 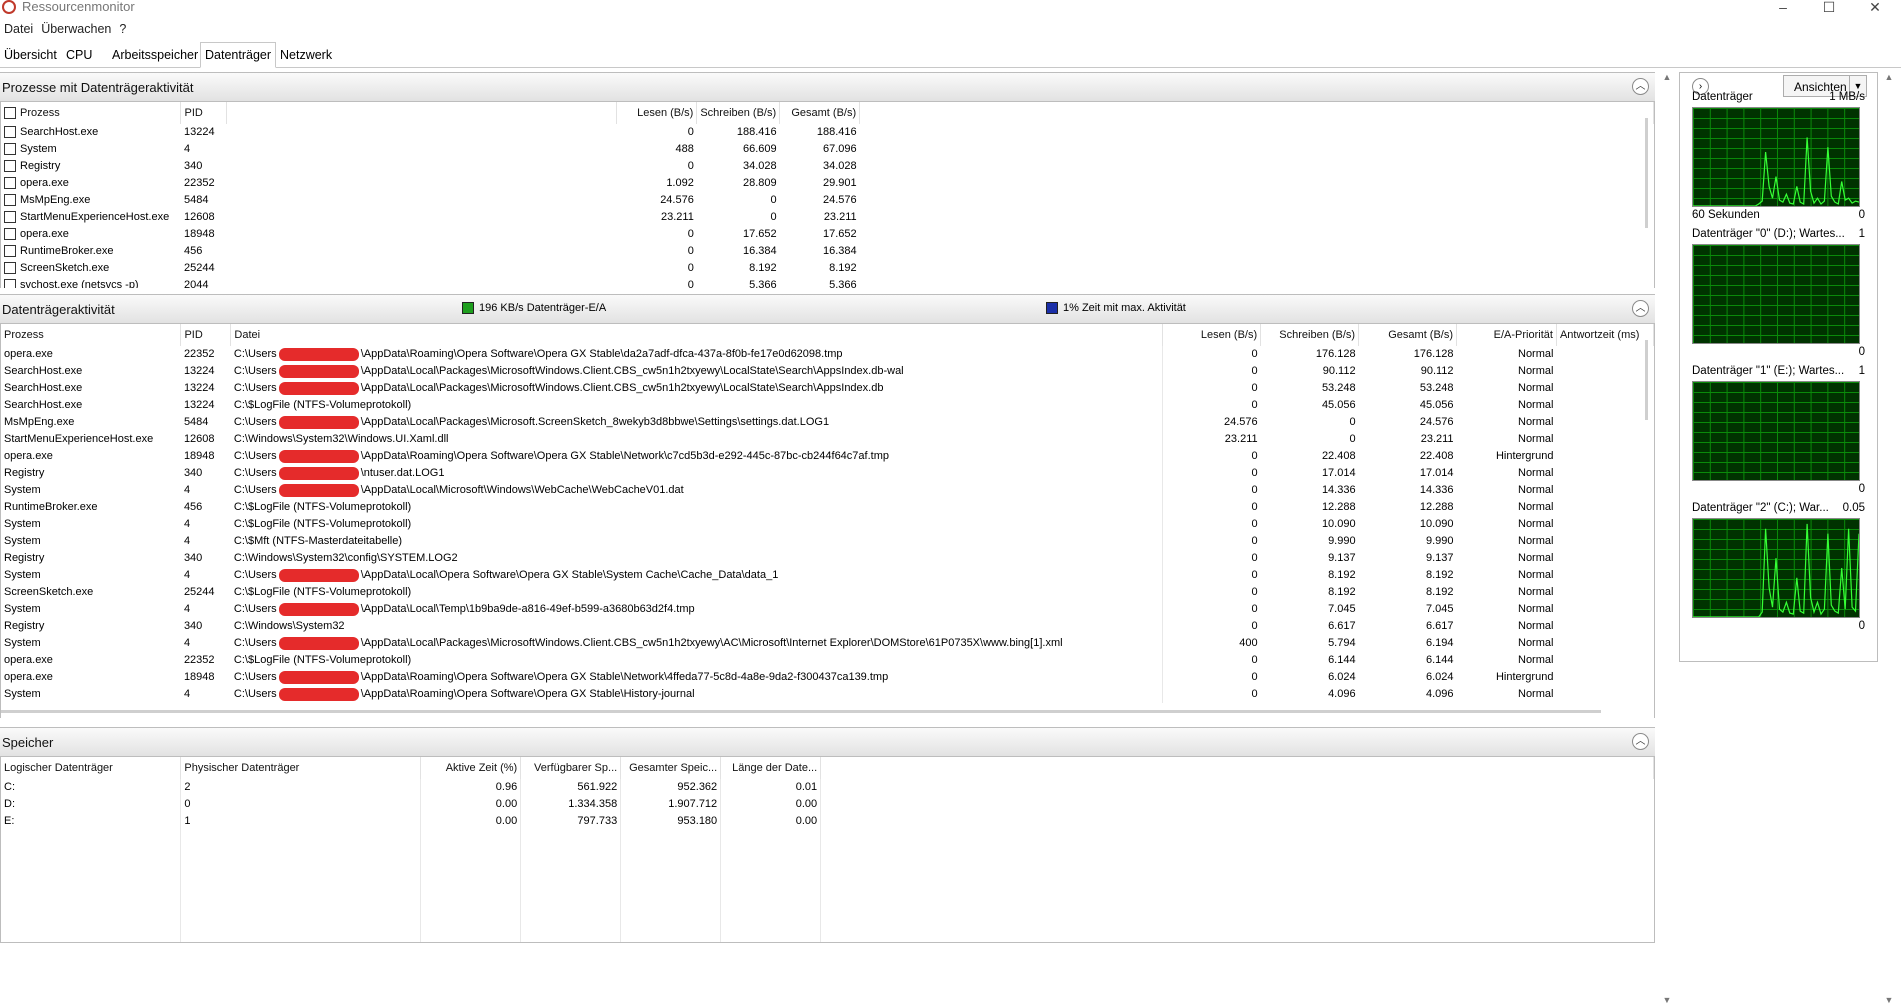 I want to click on write-cell: 66.609, so click(x=760, y=149).